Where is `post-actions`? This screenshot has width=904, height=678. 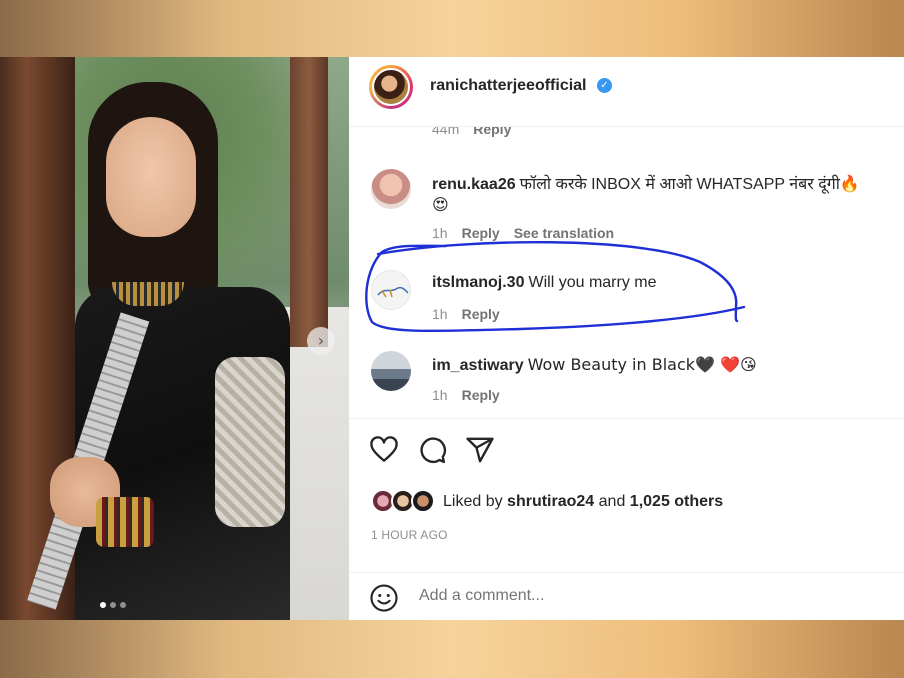 post-actions is located at coordinates (432, 450).